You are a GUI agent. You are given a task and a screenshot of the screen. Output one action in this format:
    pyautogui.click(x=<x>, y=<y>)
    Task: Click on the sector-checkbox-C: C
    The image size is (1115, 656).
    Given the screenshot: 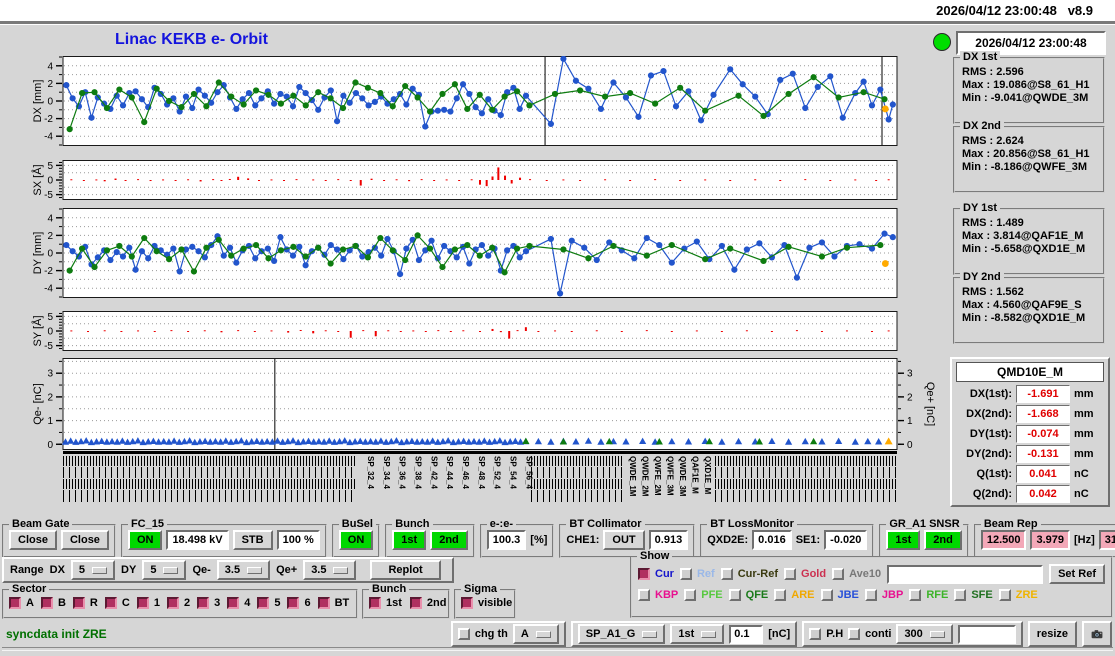 What is the action you would take?
    pyautogui.click(x=117, y=603)
    